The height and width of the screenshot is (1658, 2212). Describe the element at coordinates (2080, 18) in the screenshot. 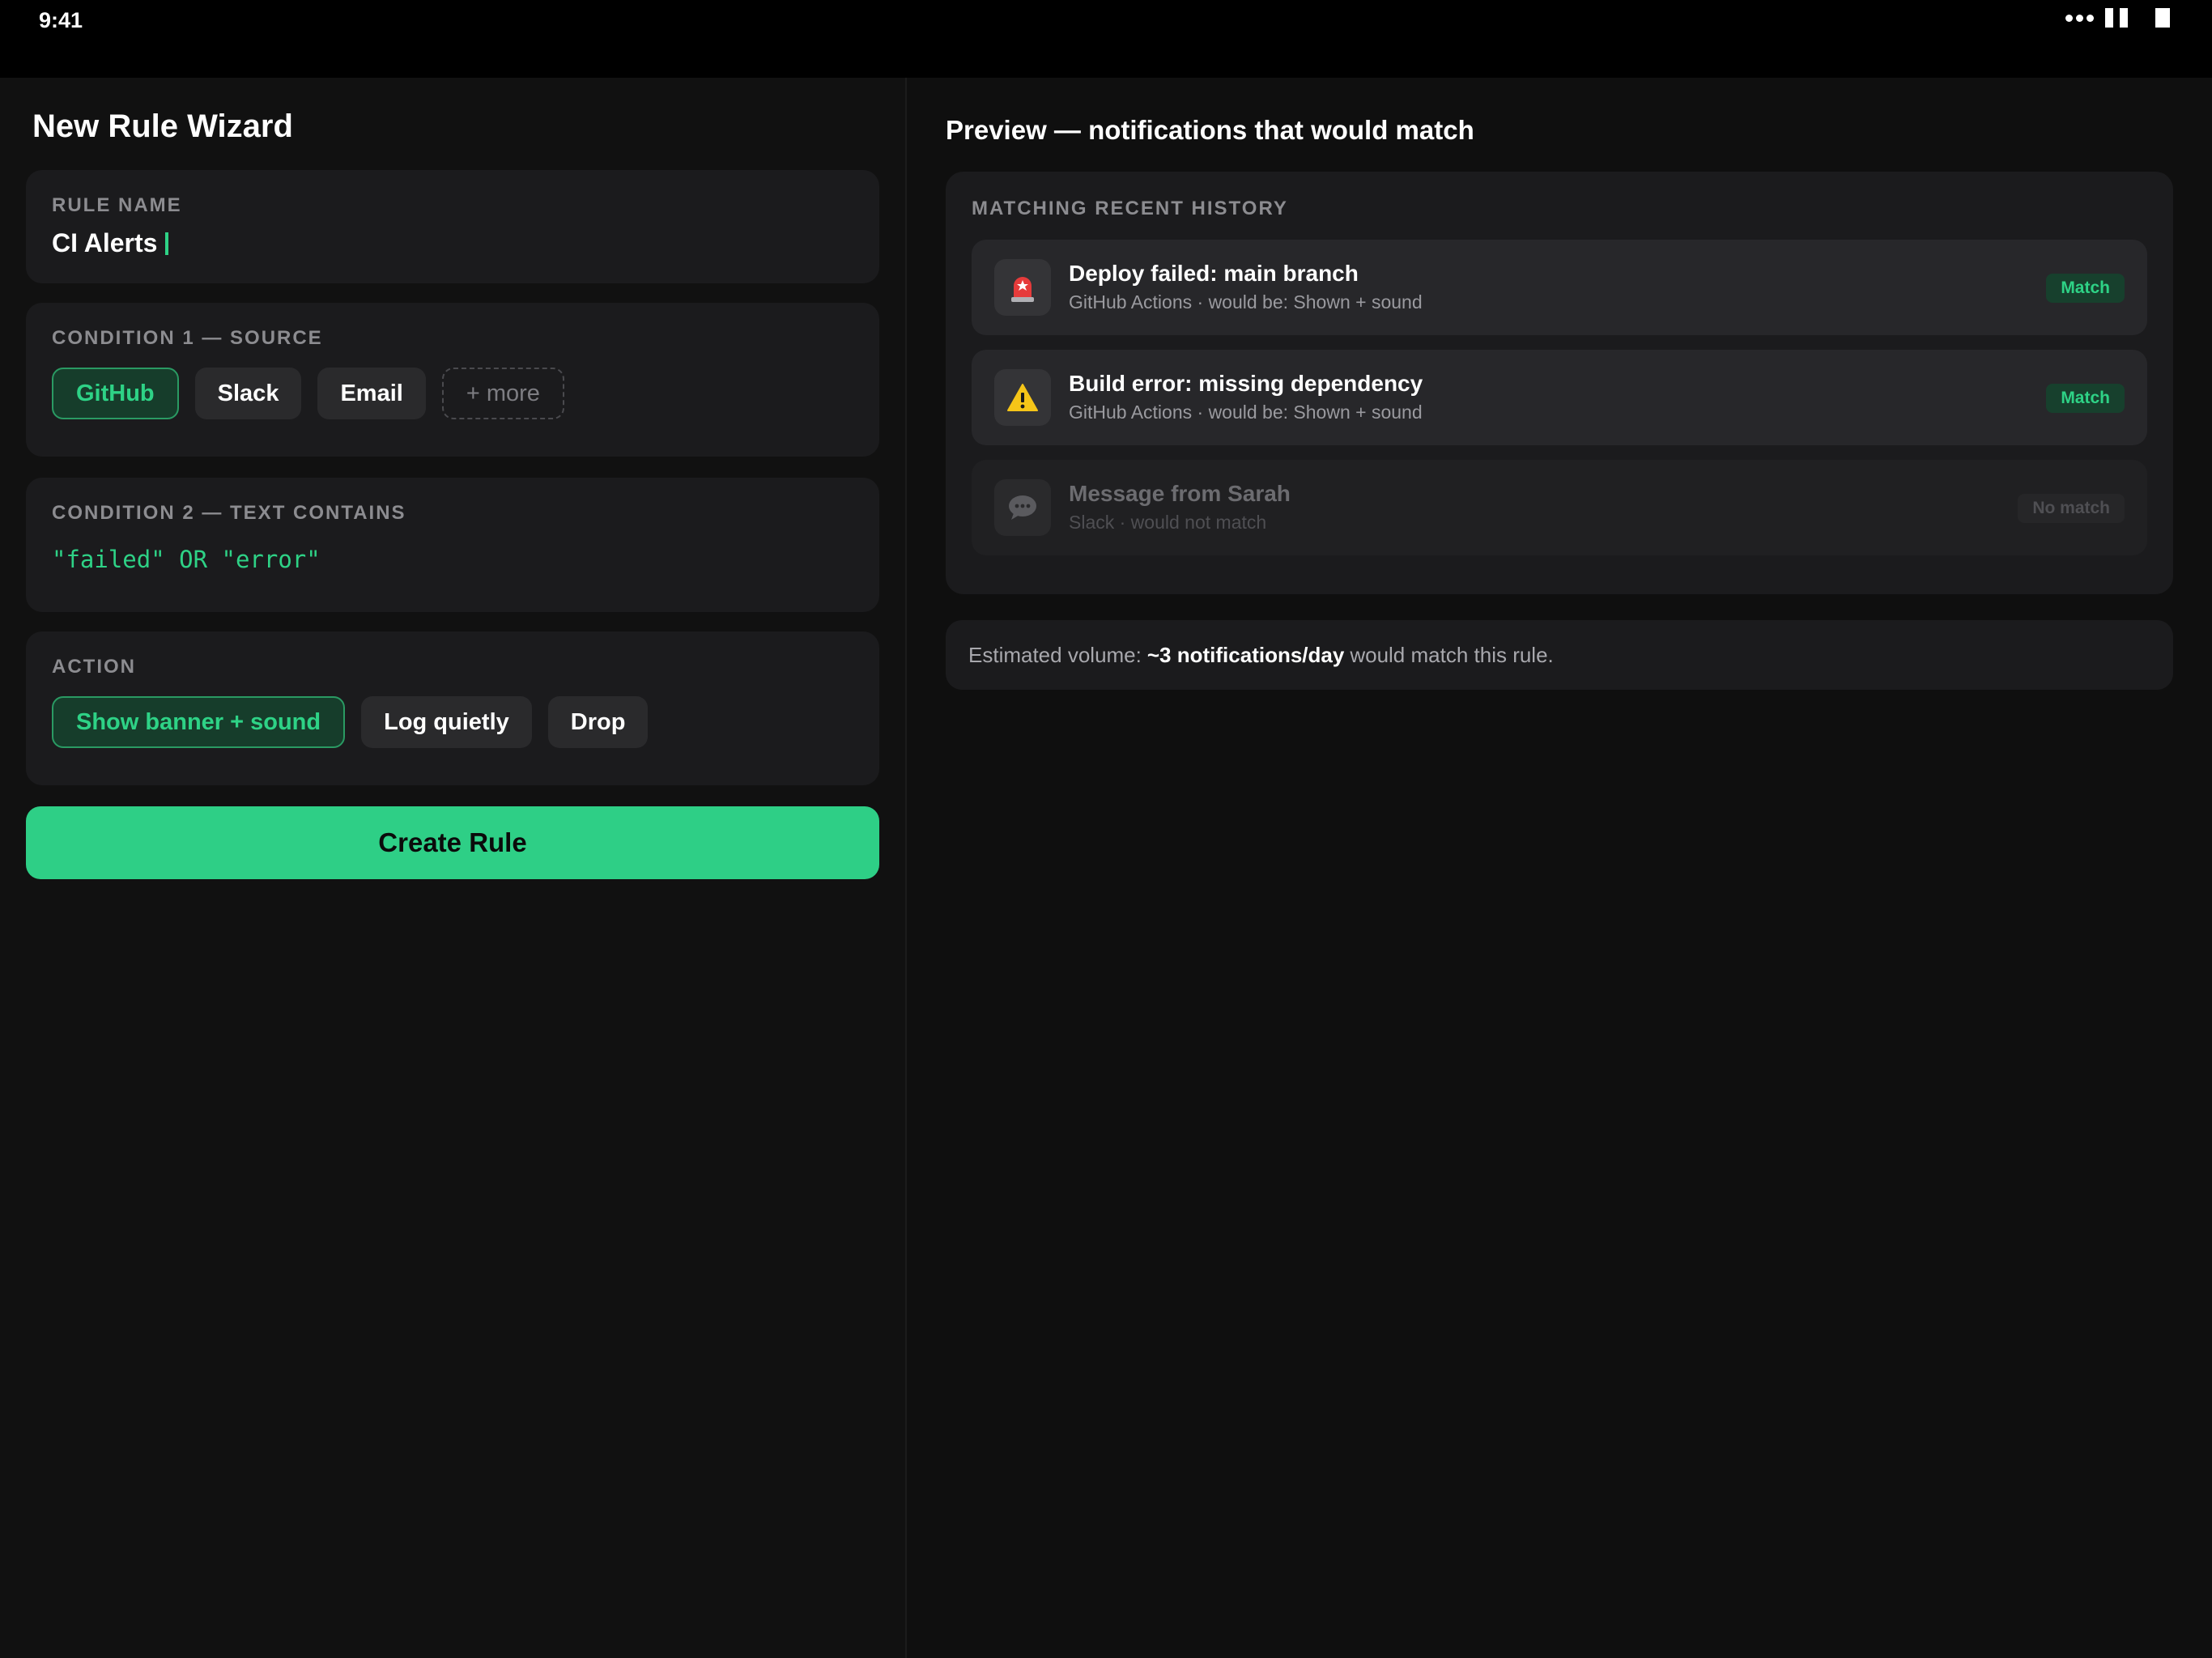

I see `more-dots-icon` at that location.